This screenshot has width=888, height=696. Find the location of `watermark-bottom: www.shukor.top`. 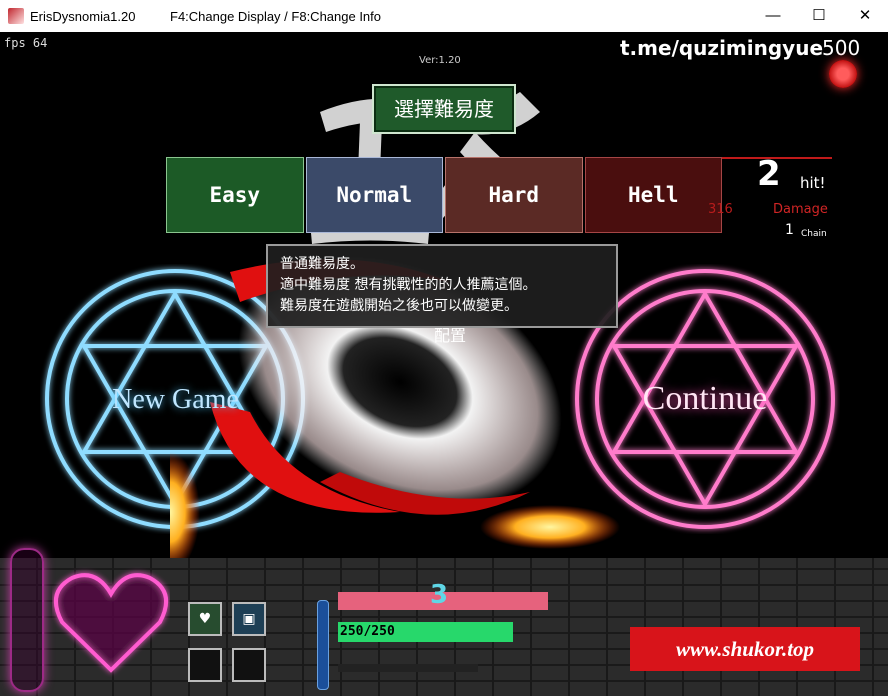

watermark-bottom: www.shukor.top is located at coordinates (745, 649).